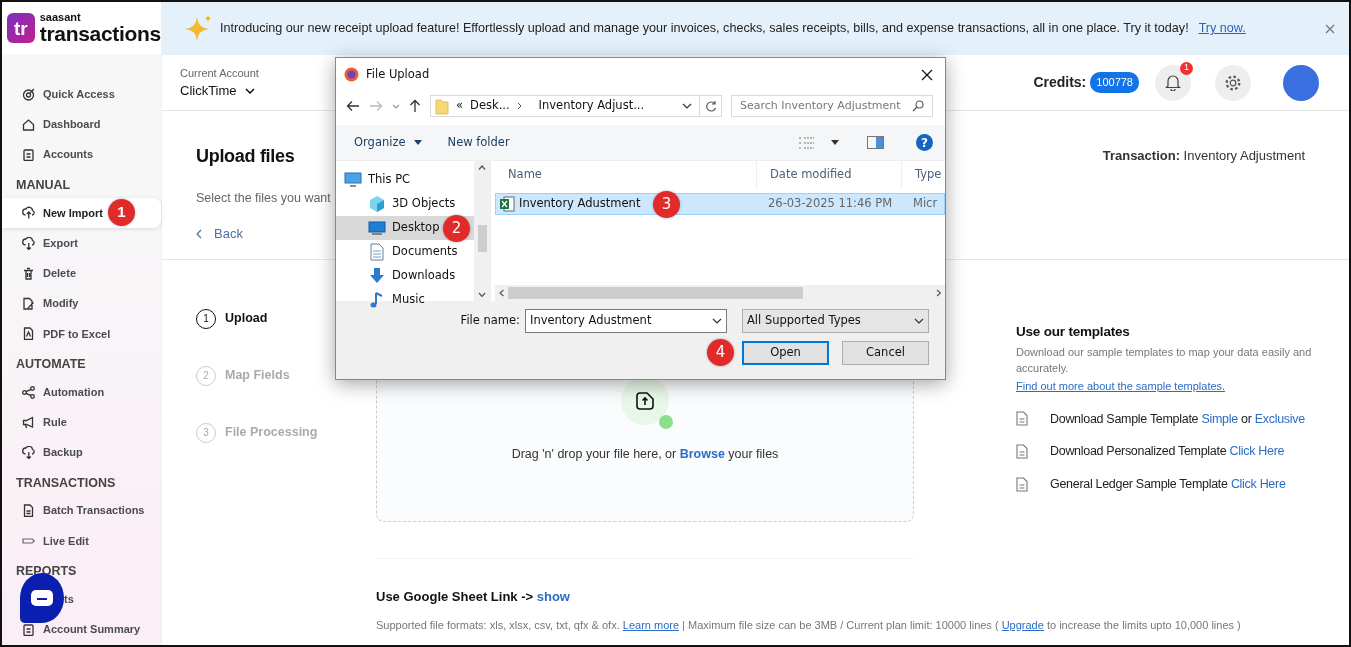  What do you see at coordinates (1164, 360) in the screenshot?
I see `templates-description: Download our sample templates to map your data easily and accurately.` at bounding box center [1164, 360].